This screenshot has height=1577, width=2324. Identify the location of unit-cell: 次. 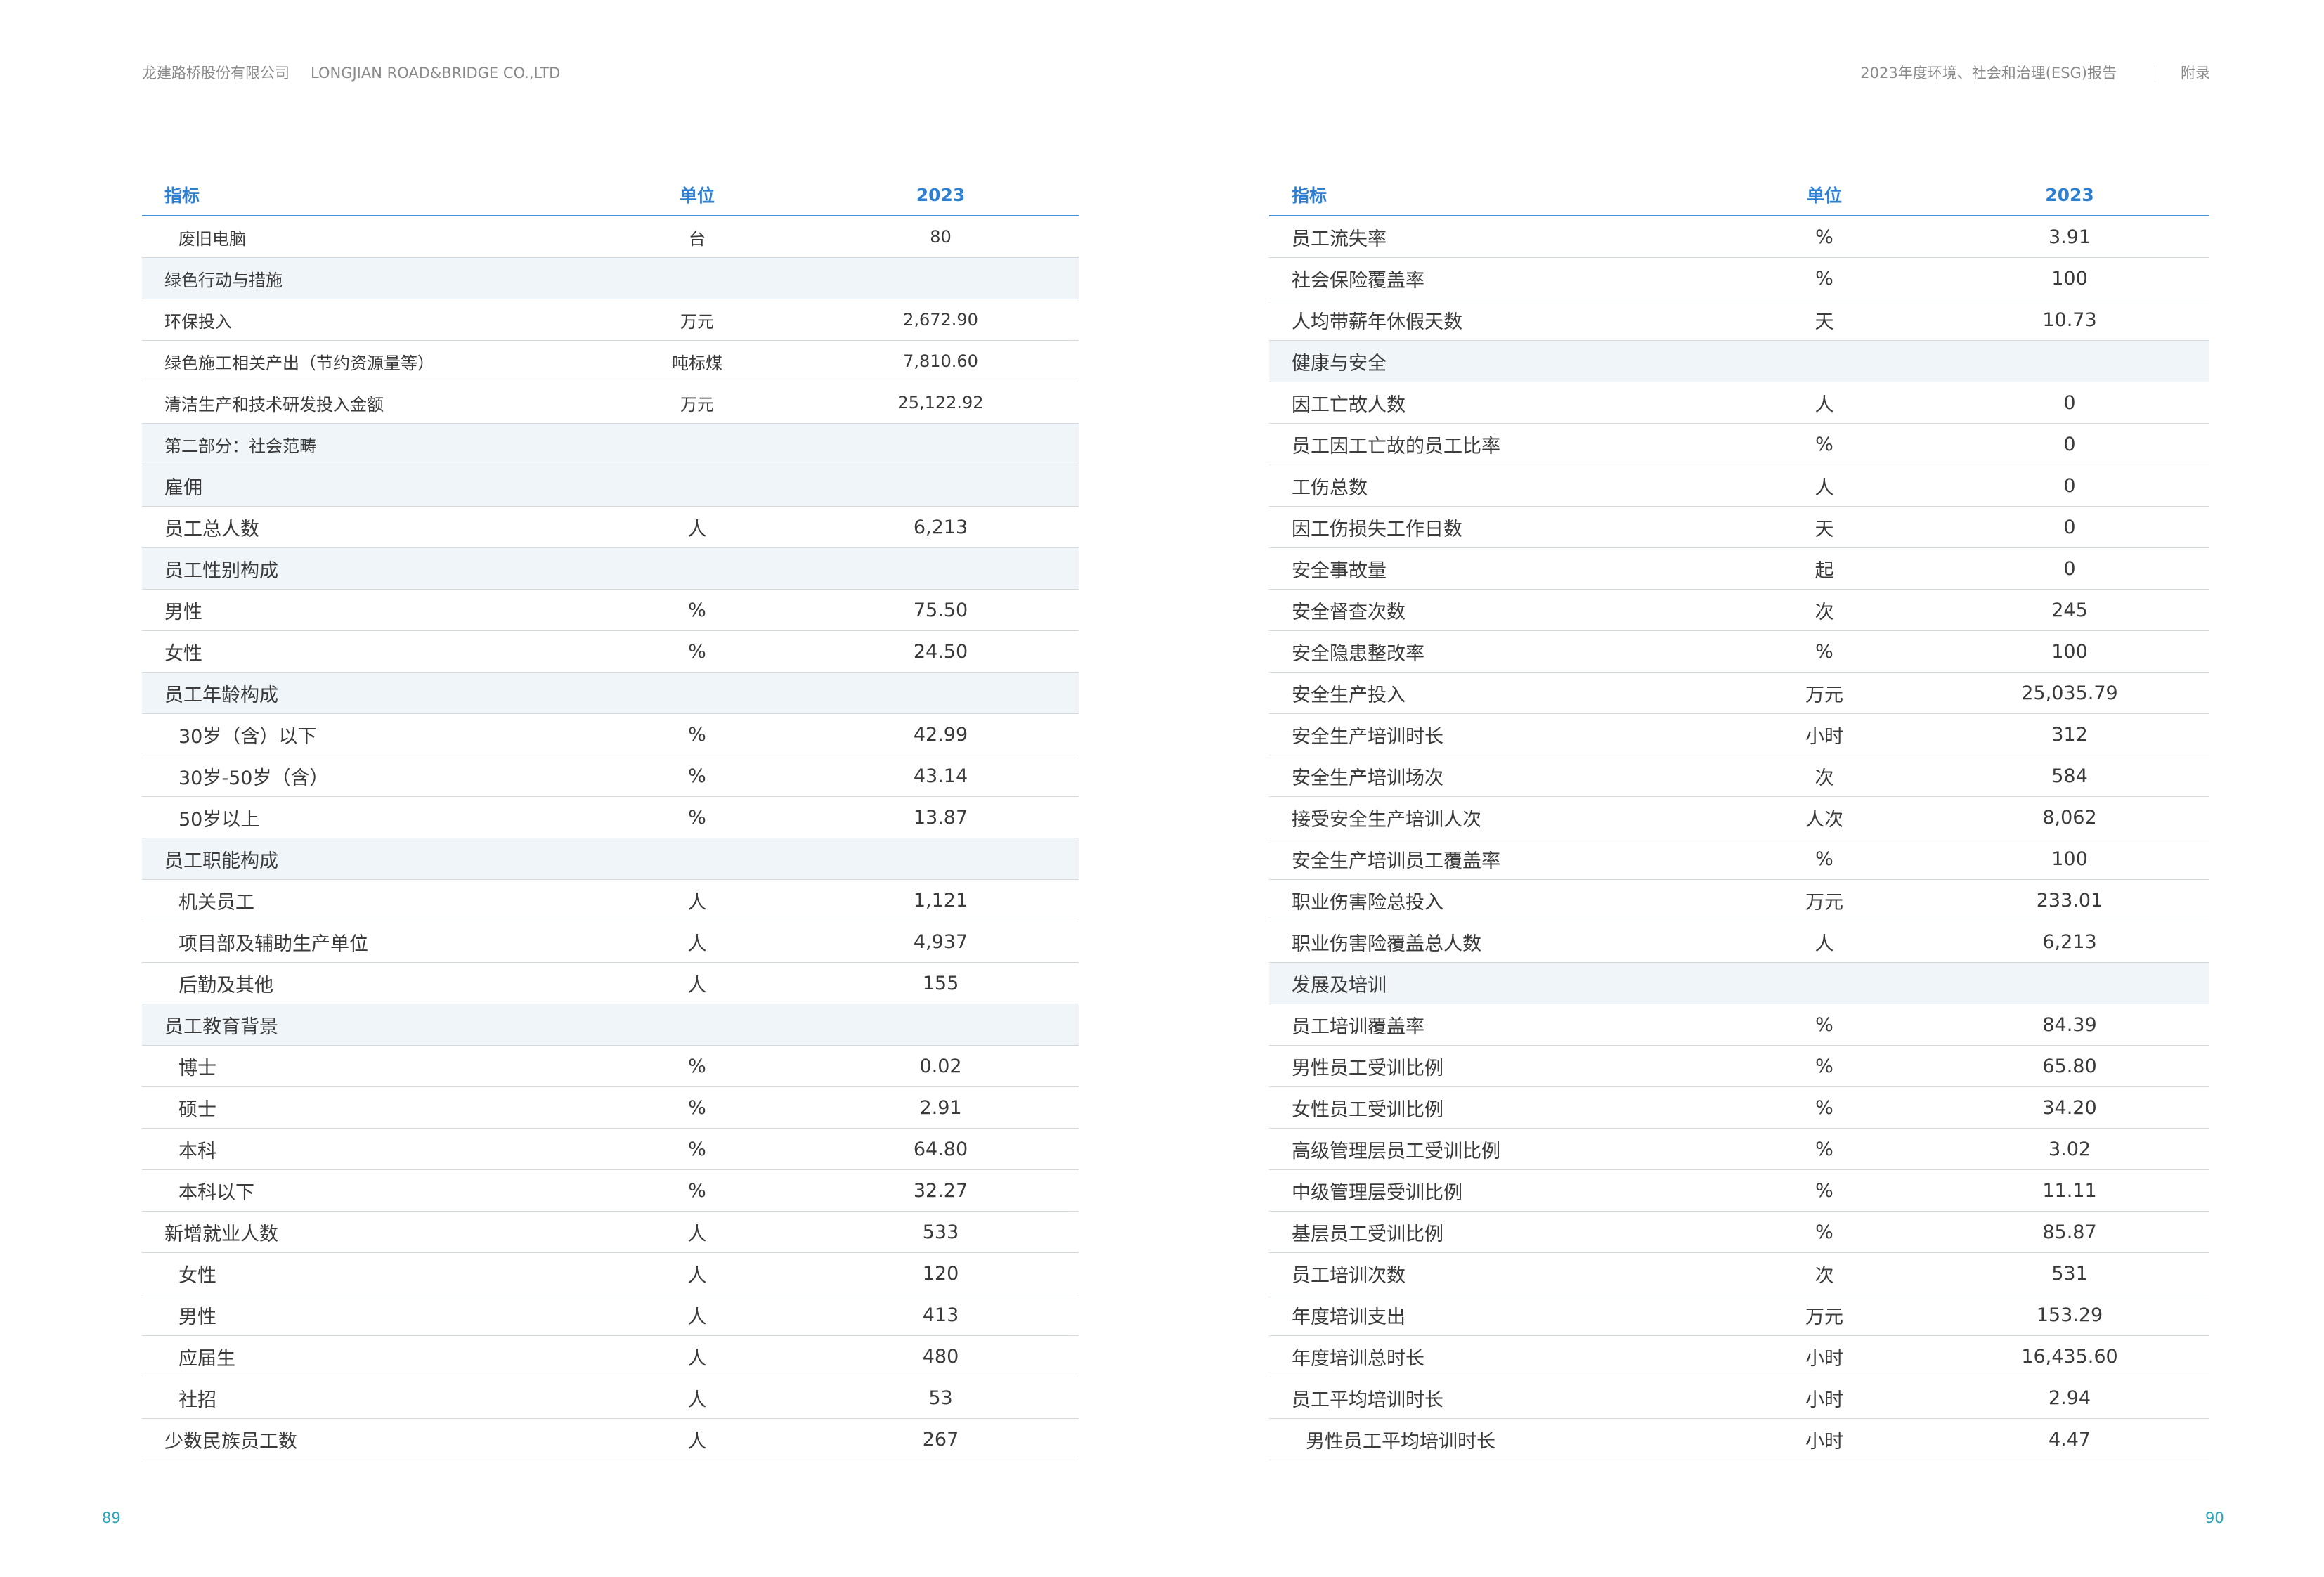
(1825, 1275).